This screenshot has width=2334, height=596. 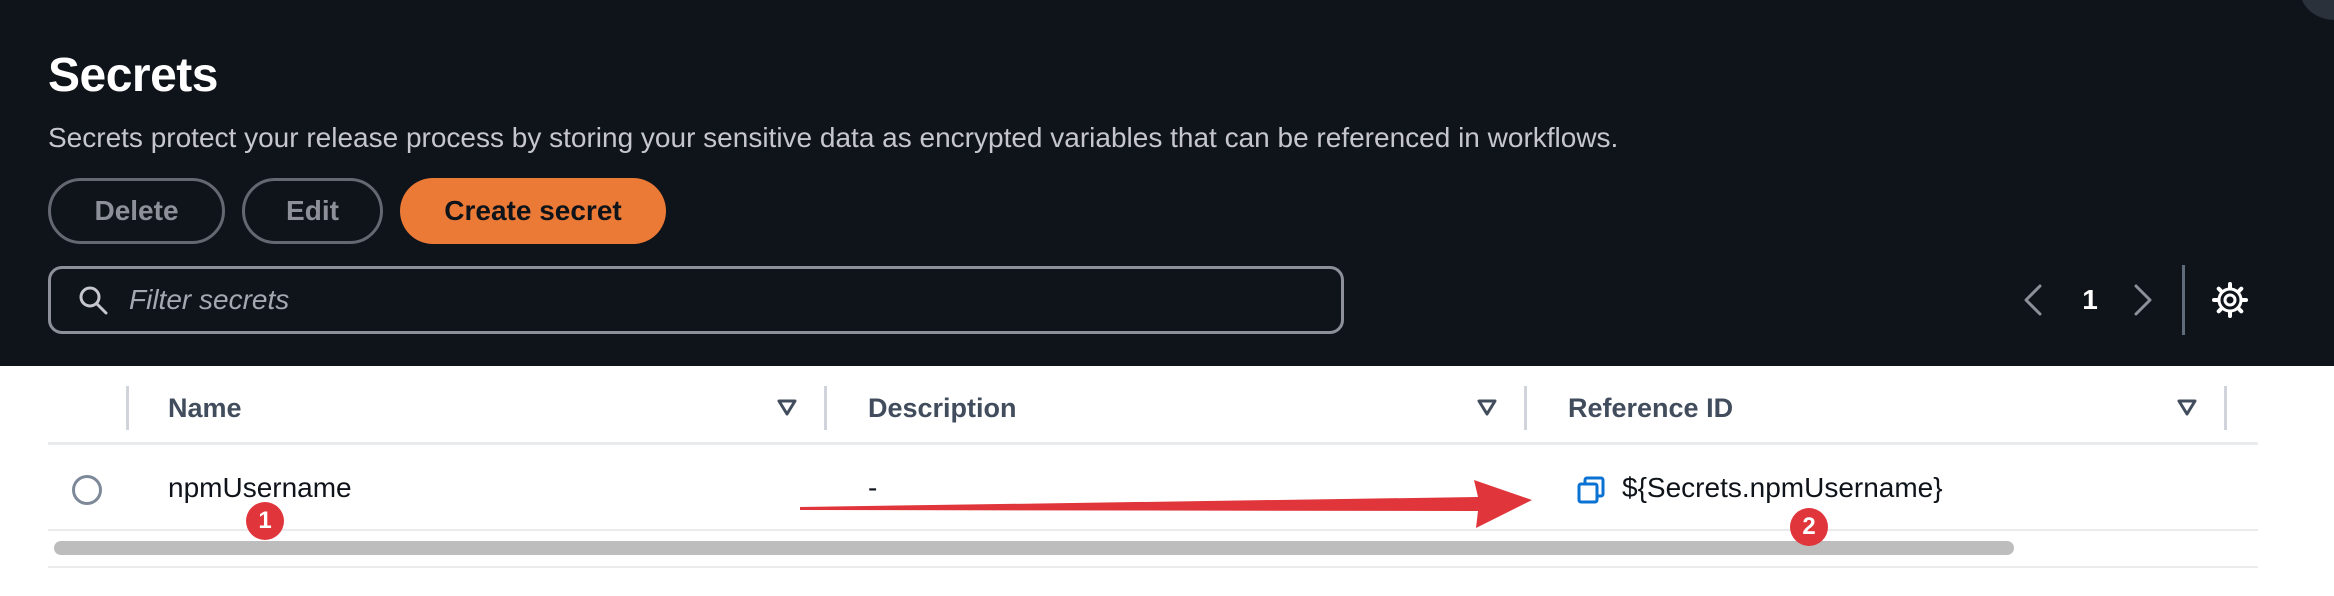 I want to click on annotation-overlay, so click(x=1166, y=504).